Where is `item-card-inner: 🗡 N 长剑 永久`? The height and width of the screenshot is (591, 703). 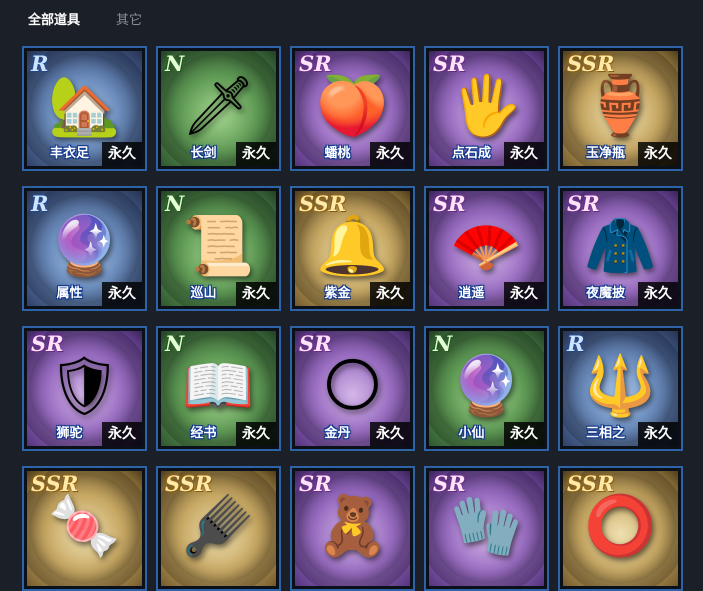 item-card-inner: 🗡 N 长剑 永久 is located at coordinates (218, 108).